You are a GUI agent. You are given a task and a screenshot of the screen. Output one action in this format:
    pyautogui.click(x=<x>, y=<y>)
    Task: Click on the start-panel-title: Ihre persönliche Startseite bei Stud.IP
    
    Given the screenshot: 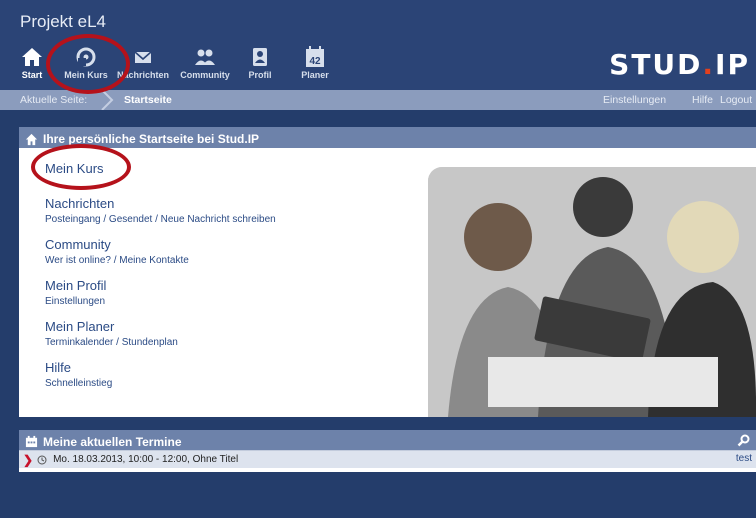 What is the action you would take?
    pyautogui.click(x=151, y=139)
    